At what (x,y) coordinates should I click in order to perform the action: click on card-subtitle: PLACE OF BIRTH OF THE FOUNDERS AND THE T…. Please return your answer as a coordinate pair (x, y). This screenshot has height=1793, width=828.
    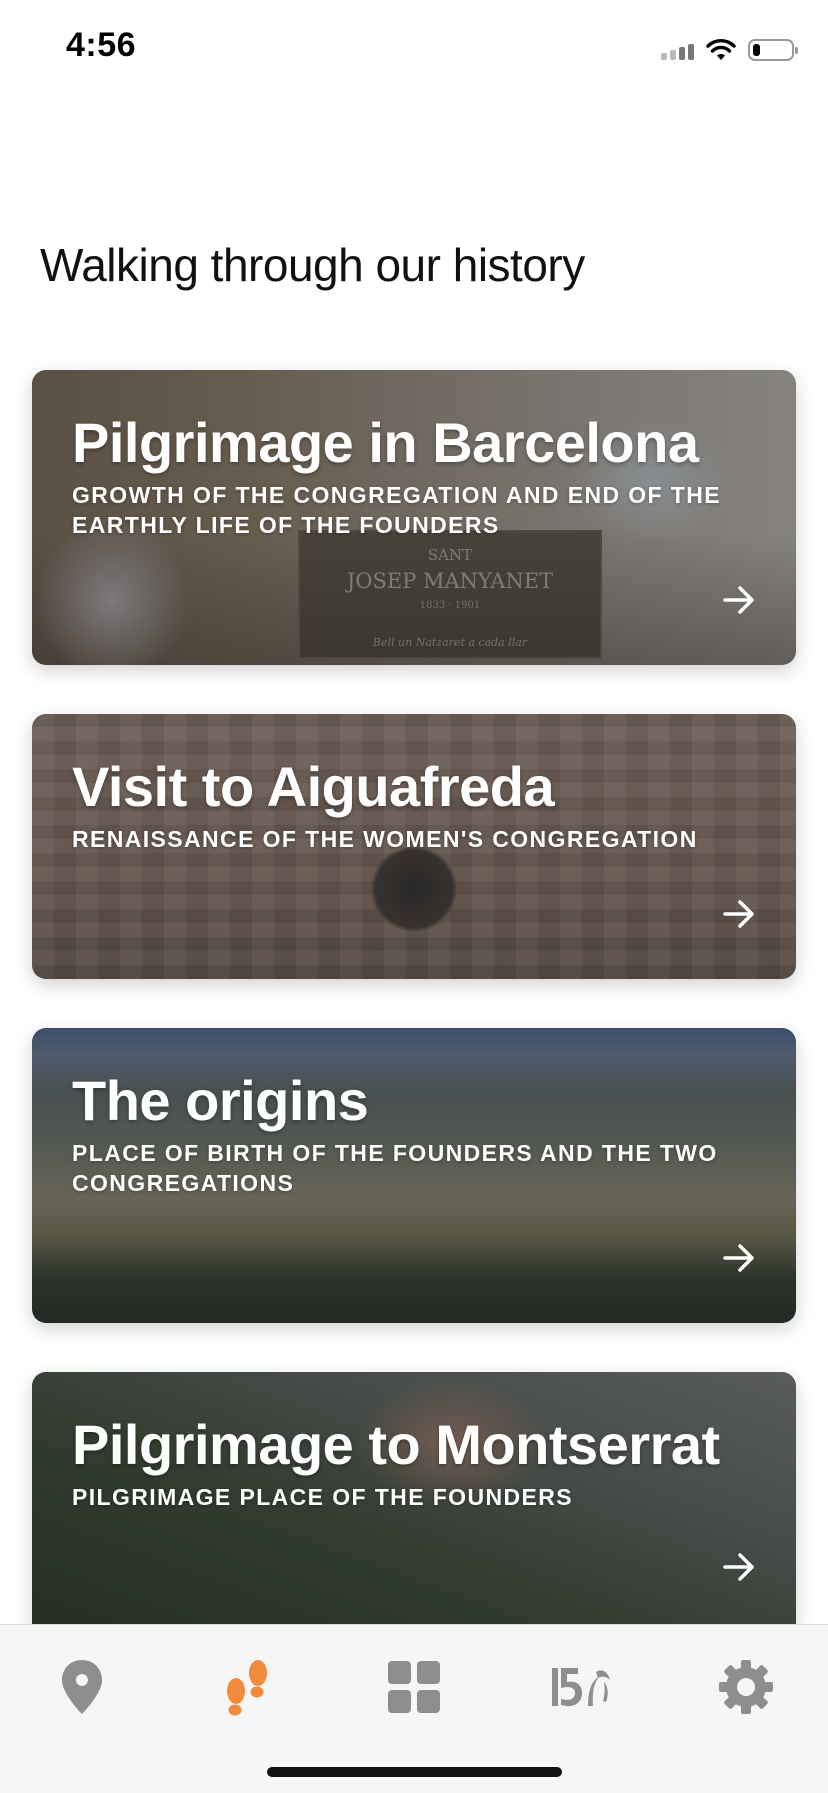
    Looking at the image, I should click on (395, 1168).